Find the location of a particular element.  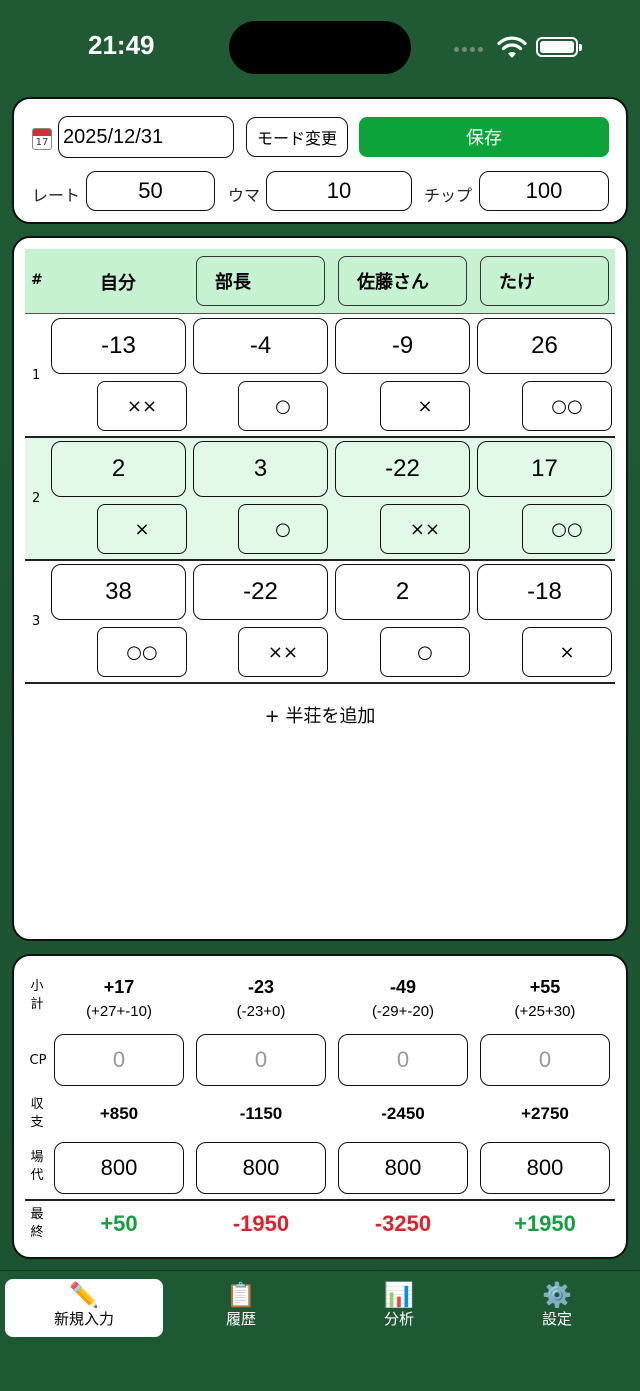

subtotal-detail: (+27+-10) is located at coordinates (119, 1011).